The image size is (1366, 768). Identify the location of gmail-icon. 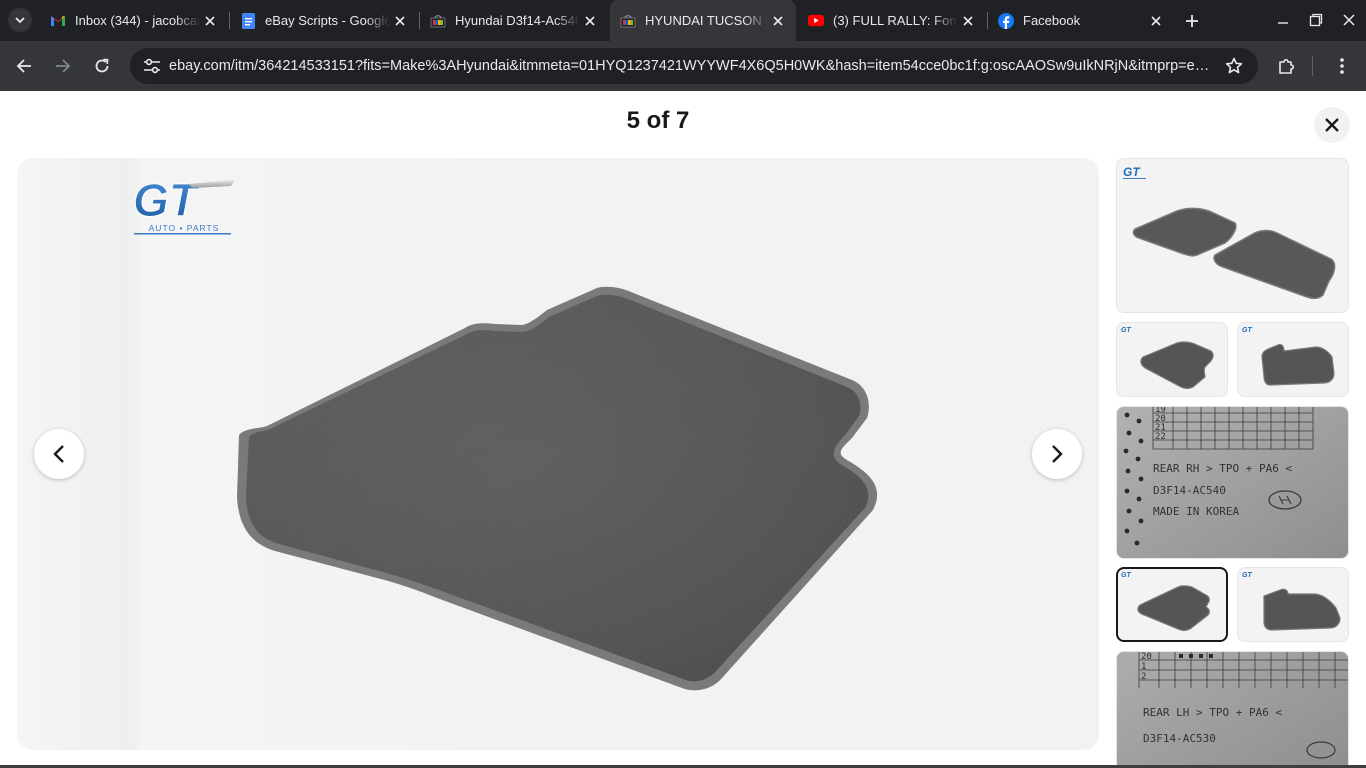
(58, 21).